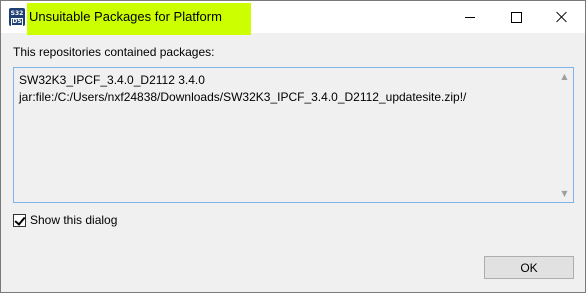 Image resolution: width=586 pixels, height=293 pixels. What do you see at coordinates (125, 16) in the screenshot?
I see `window-title: Unsuitable Packages for Platform` at bounding box center [125, 16].